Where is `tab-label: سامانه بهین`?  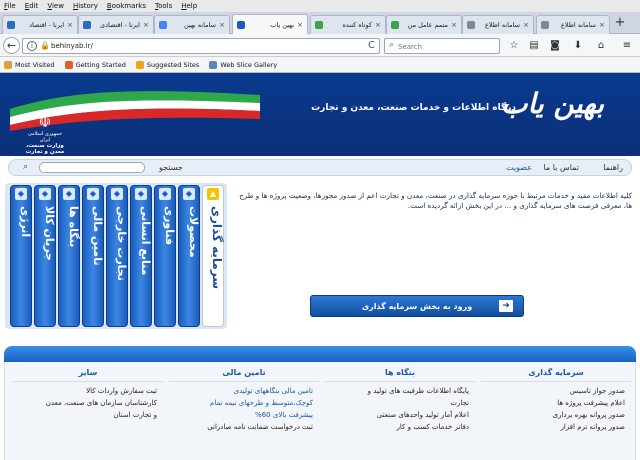
tab-label: سامانه بهین is located at coordinates (200, 25).